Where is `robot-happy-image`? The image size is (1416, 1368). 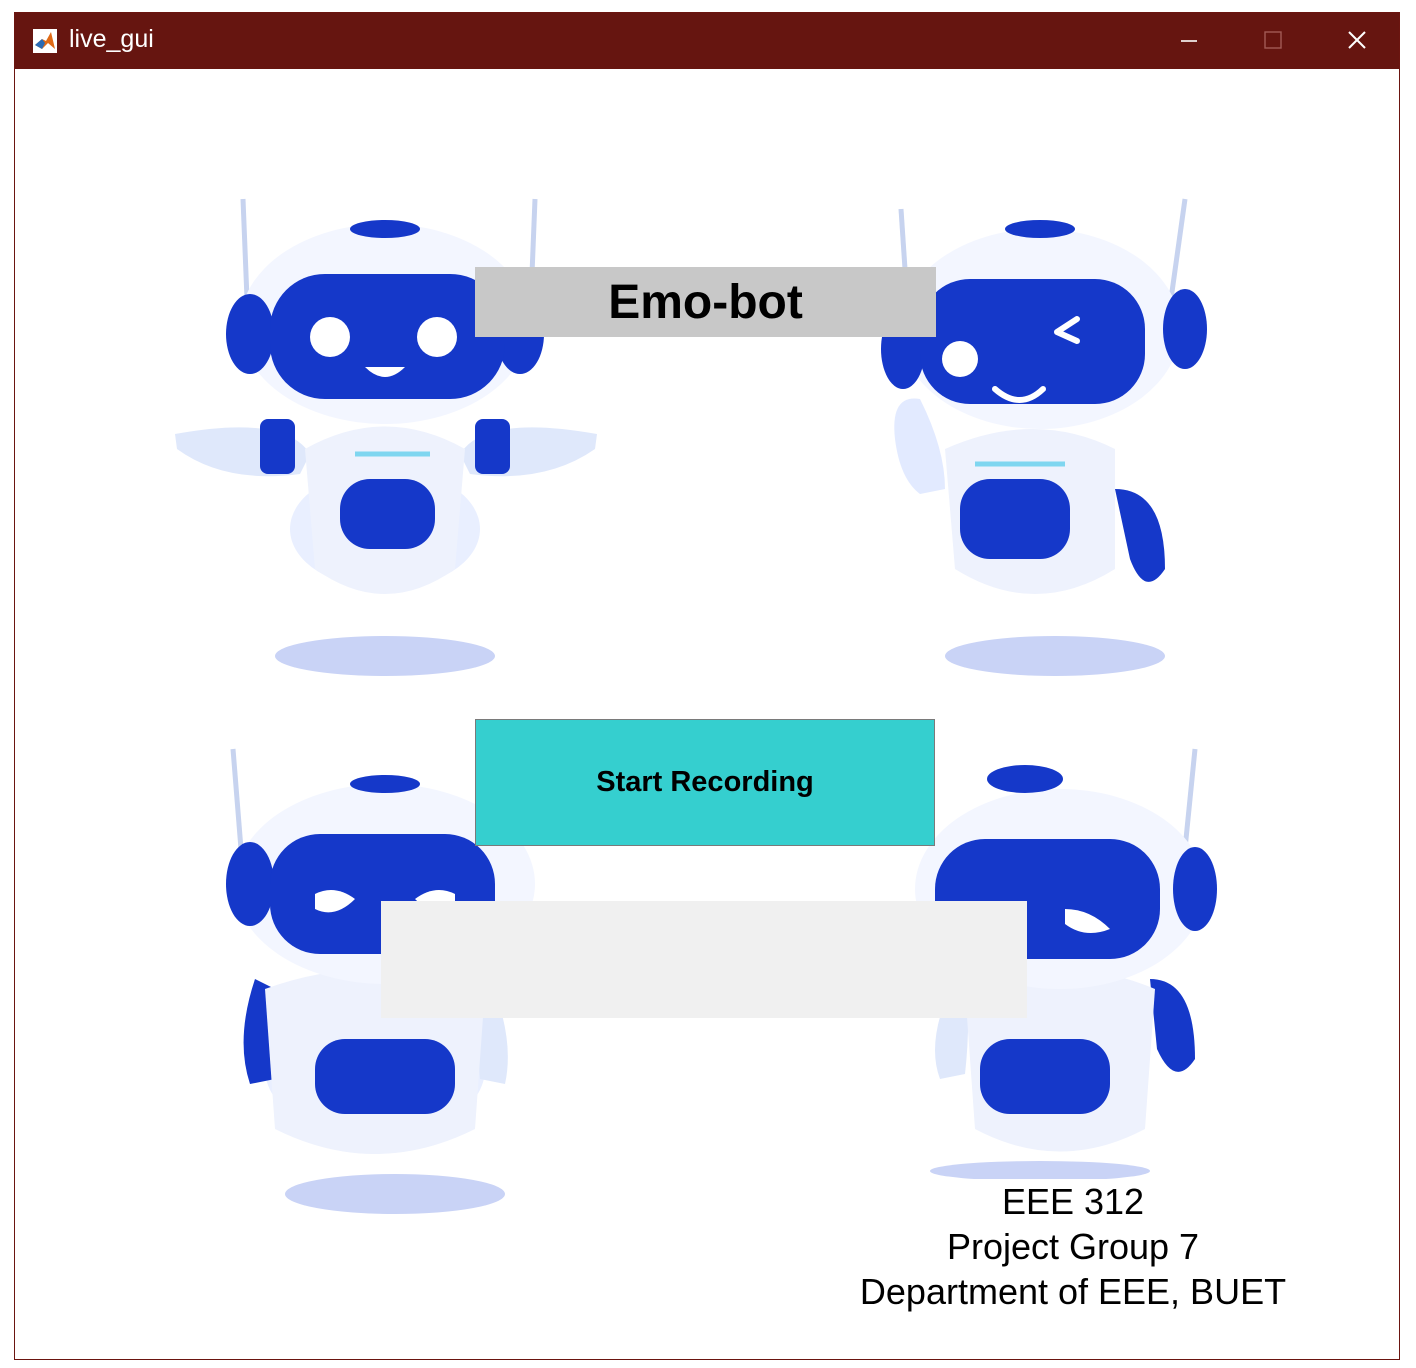 robot-happy-image is located at coordinates (386, 437).